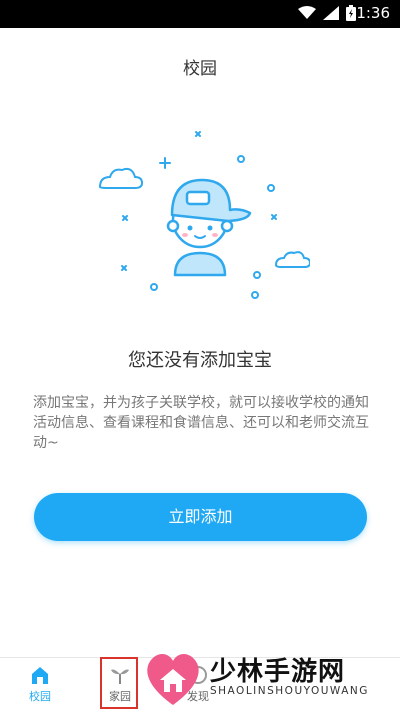 Image resolution: width=400 pixels, height=712 pixels. Describe the element at coordinates (307, 12) in the screenshot. I see `wifi-icon` at that location.